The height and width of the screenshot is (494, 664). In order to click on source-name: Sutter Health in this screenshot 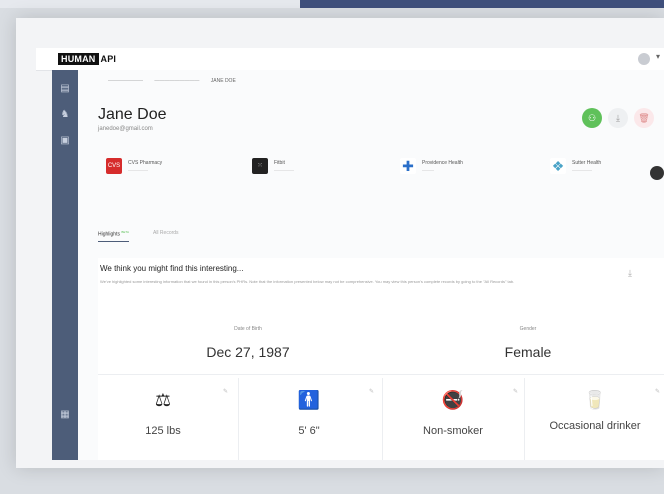, I will do `click(587, 163)`.